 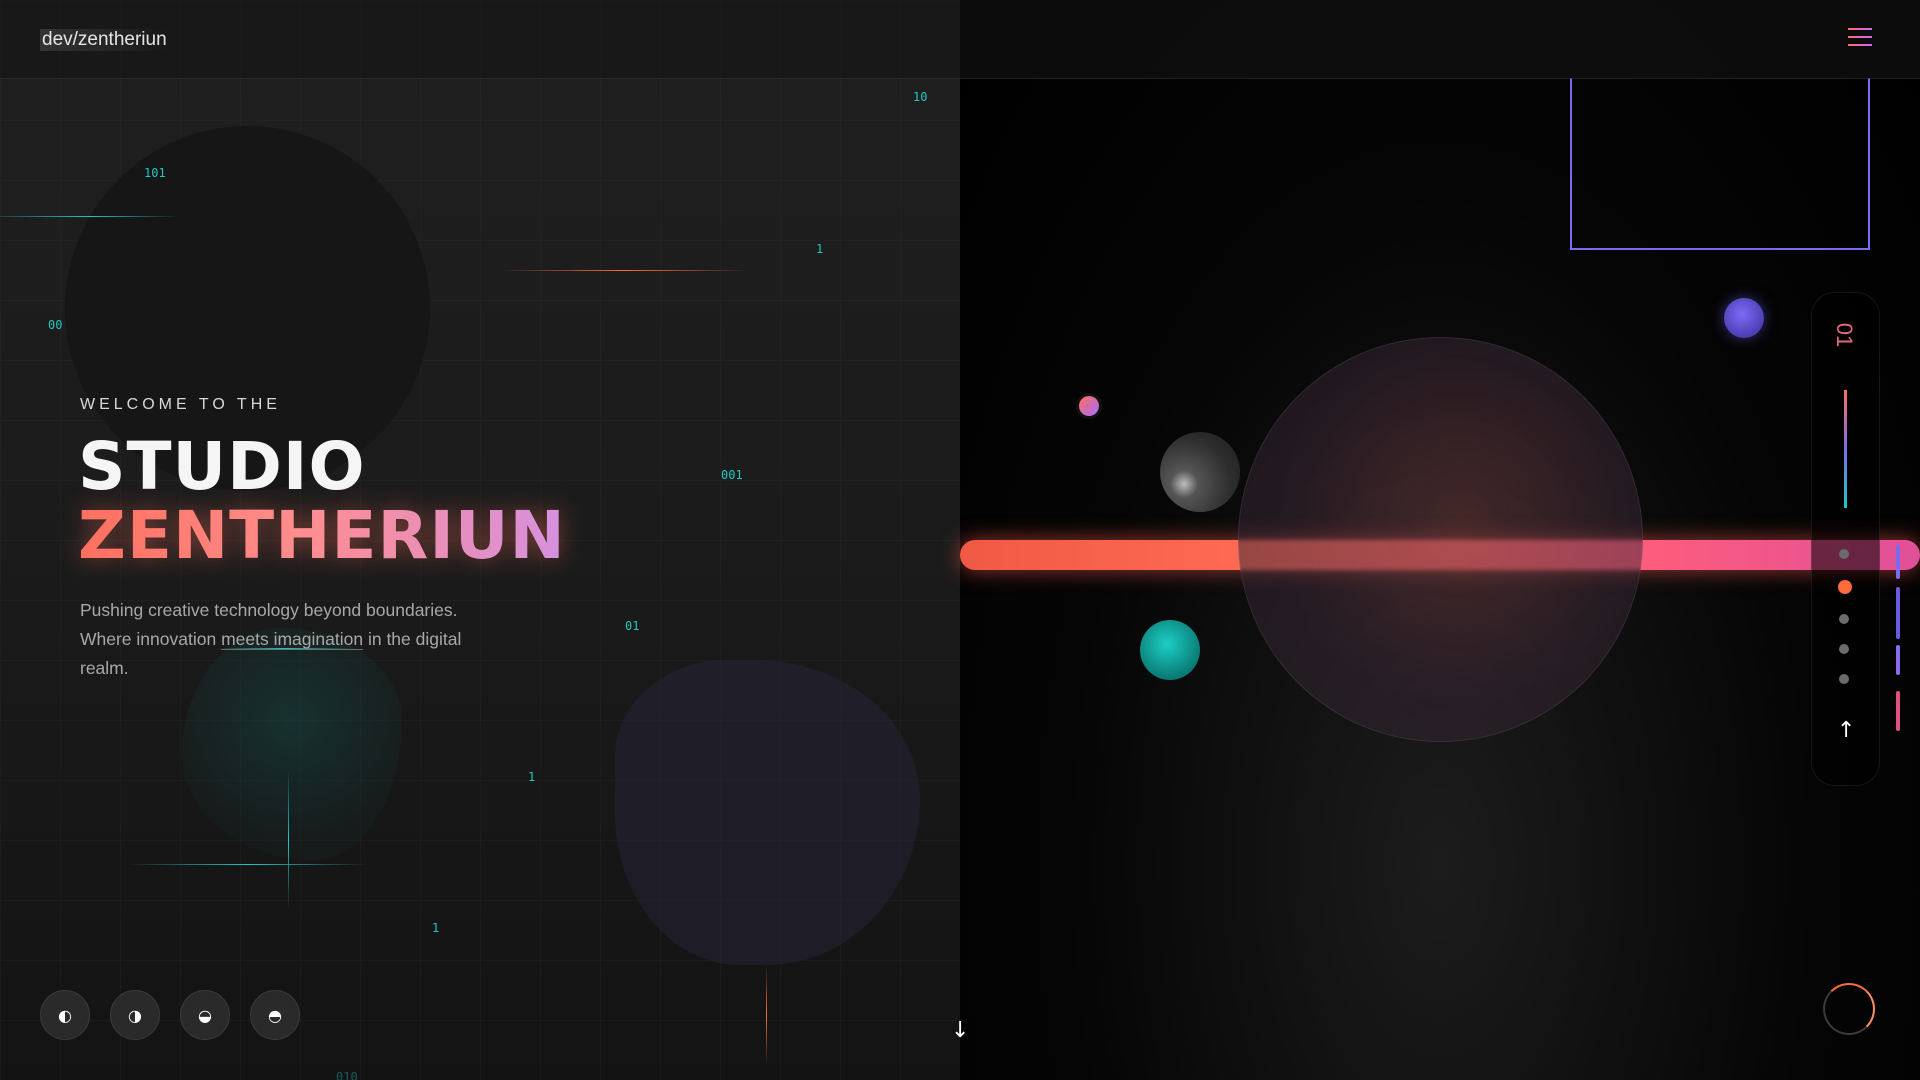 What do you see at coordinates (90, 216) in the screenshot?
I see `teal-line-top` at bounding box center [90, 216].